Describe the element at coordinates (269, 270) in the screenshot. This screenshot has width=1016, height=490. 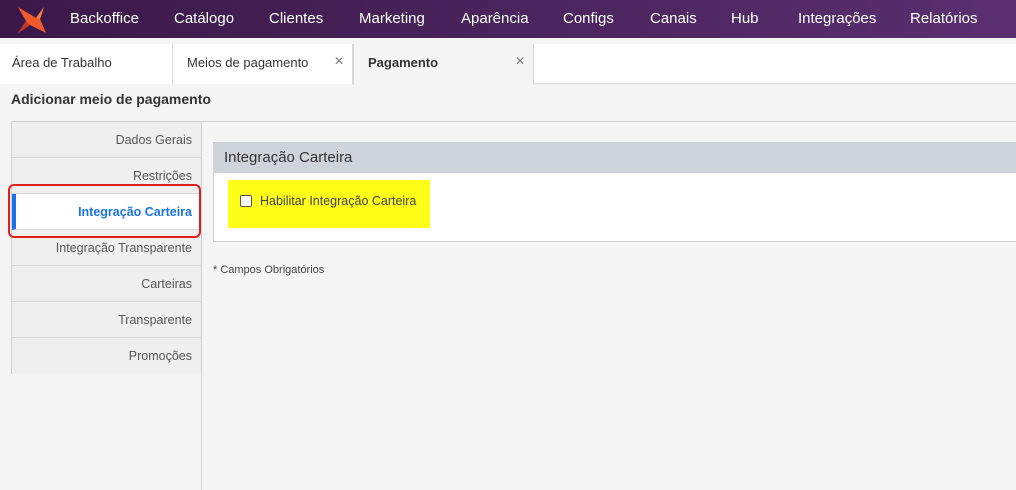
I see `required-fields-note: * Campos Obrigatórios` at that location.